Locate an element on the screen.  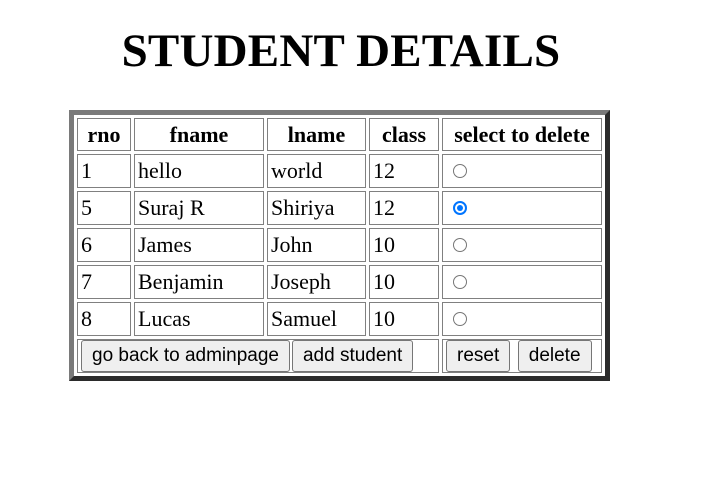
cell-lname: Samuel is located at coordinates (316, 319).